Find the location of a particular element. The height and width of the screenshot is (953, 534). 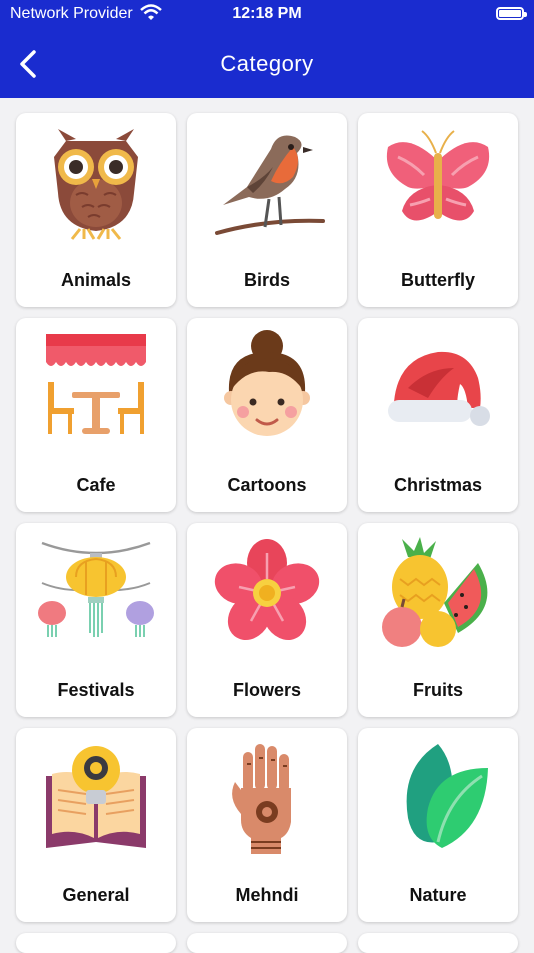

category-label: Flowers is located at coordinates (267, 690).